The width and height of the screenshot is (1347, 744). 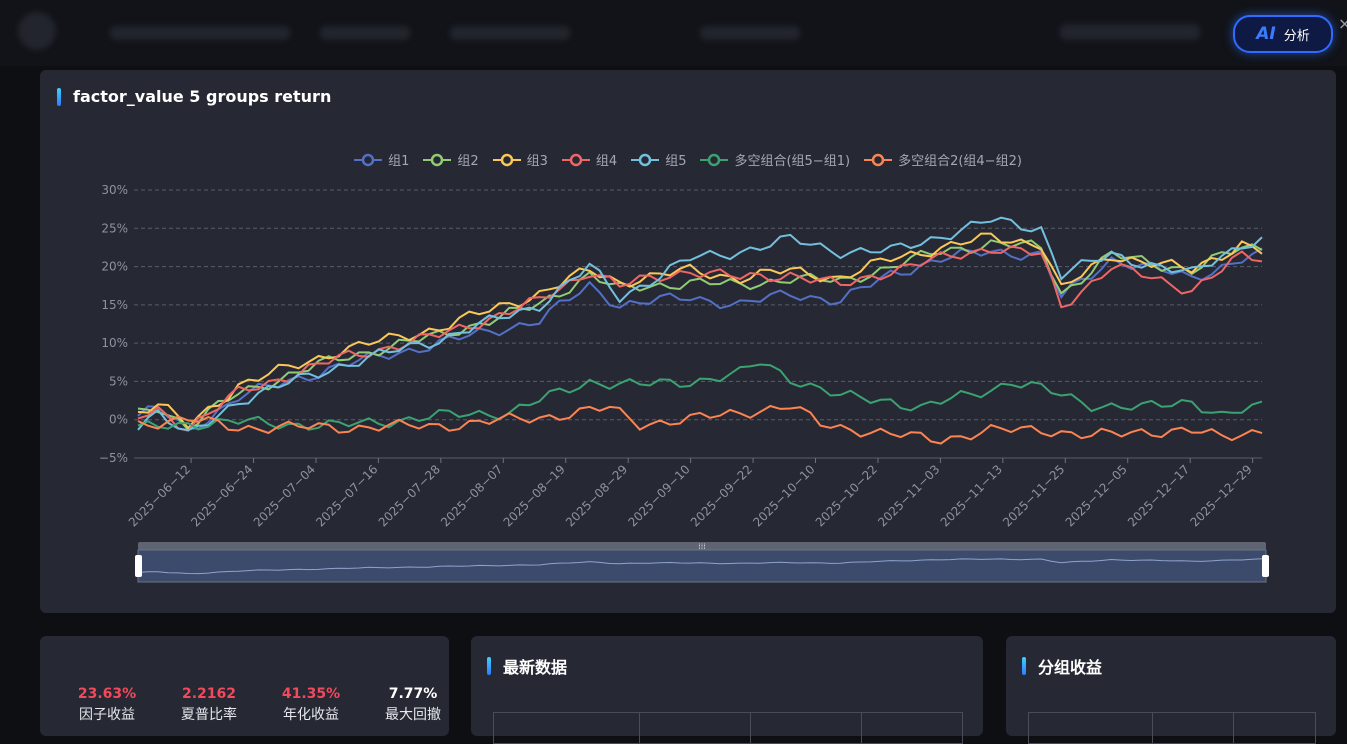 I want to click on ai-analysis-label: 分析, so click(x=1296, y=36).